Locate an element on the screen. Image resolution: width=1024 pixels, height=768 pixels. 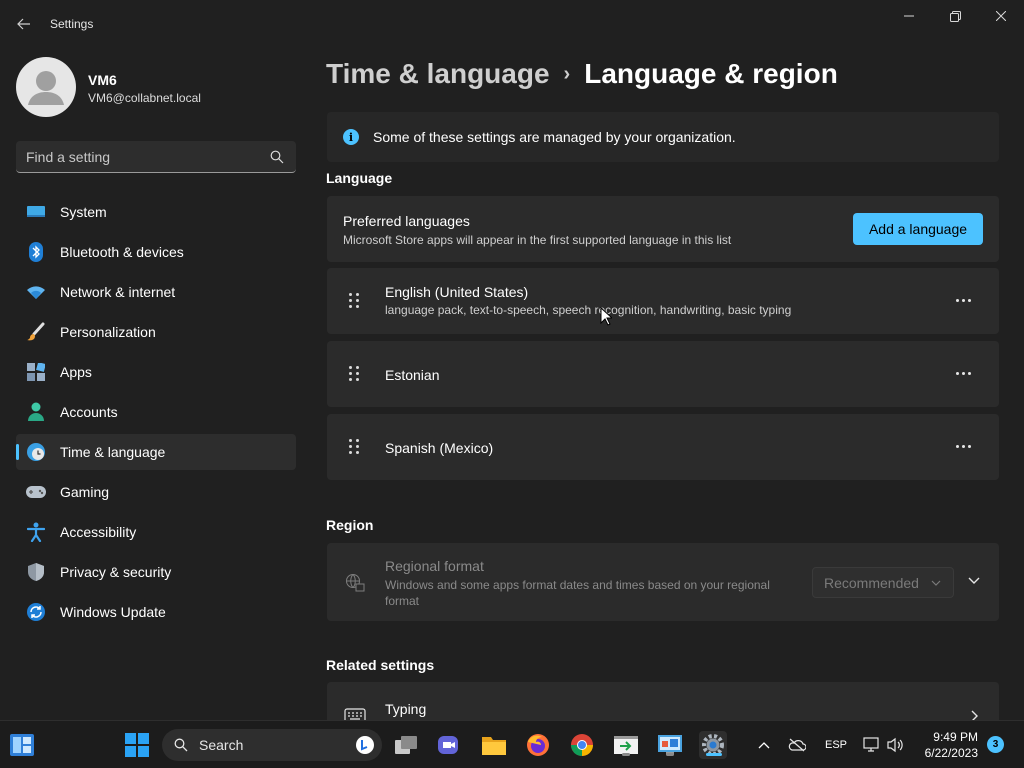
minimize-button is located at coordinates (909, 16).